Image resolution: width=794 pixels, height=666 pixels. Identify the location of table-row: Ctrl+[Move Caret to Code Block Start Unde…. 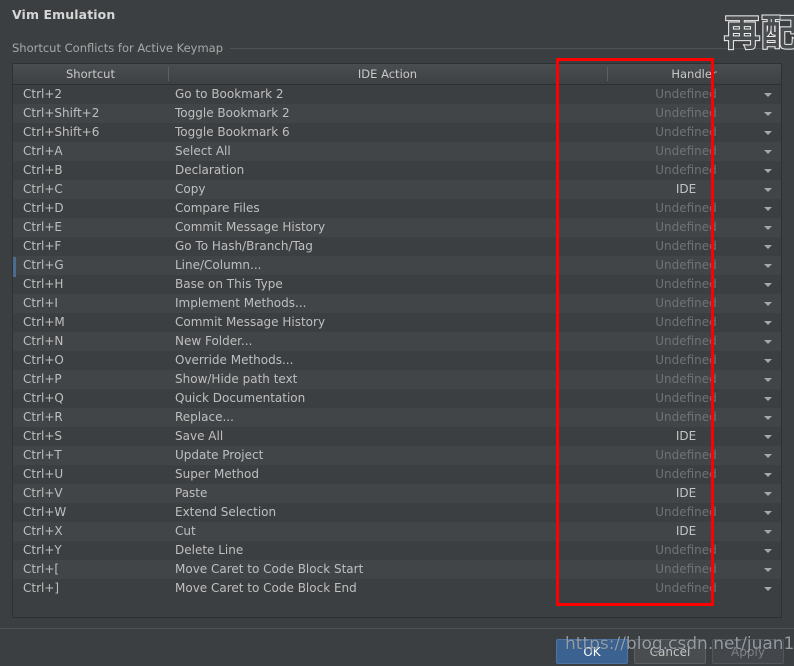
(397, 569).